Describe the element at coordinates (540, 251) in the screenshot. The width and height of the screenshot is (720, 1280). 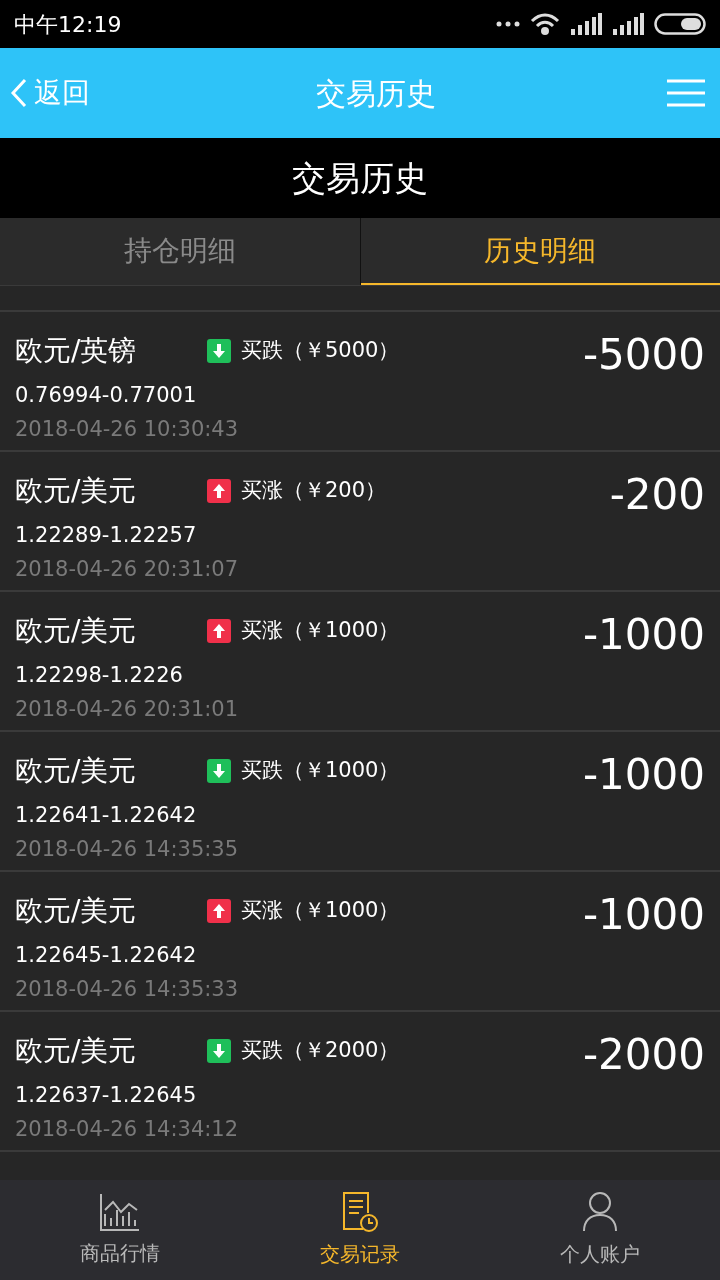
I see `tab: 历史明细` at that location.